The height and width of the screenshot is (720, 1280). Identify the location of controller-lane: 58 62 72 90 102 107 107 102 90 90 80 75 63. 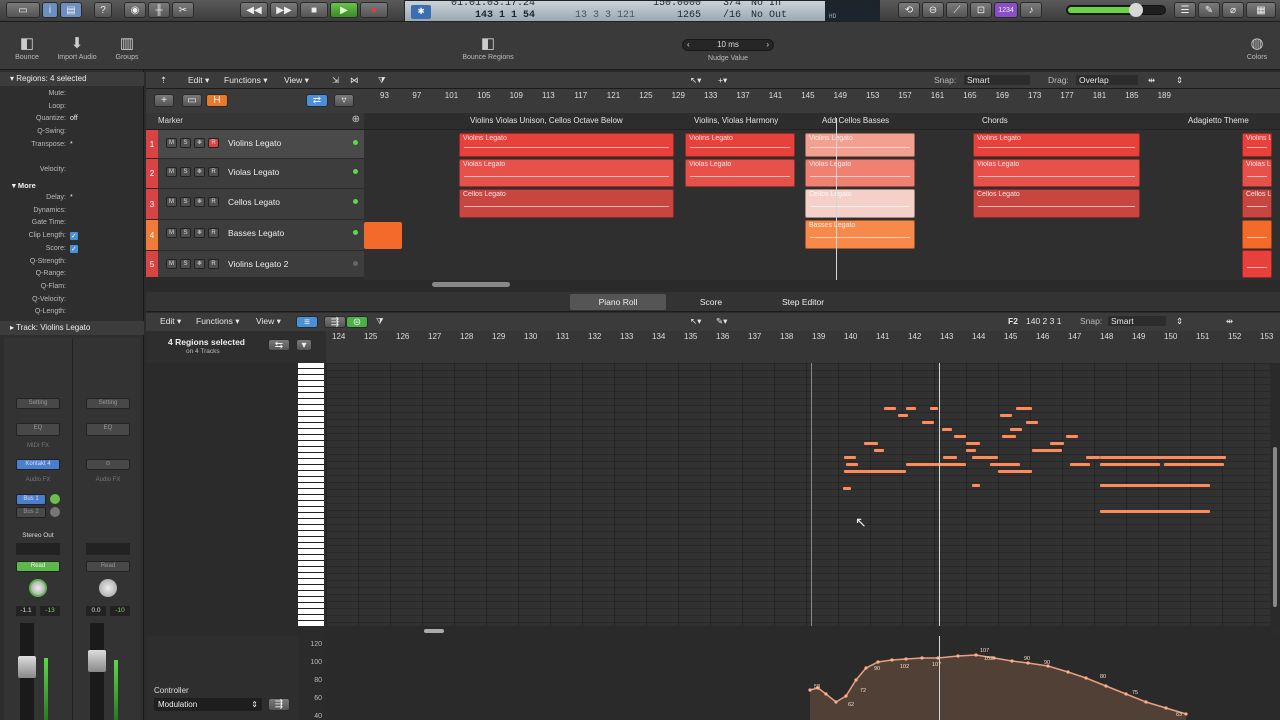
(803, 678).